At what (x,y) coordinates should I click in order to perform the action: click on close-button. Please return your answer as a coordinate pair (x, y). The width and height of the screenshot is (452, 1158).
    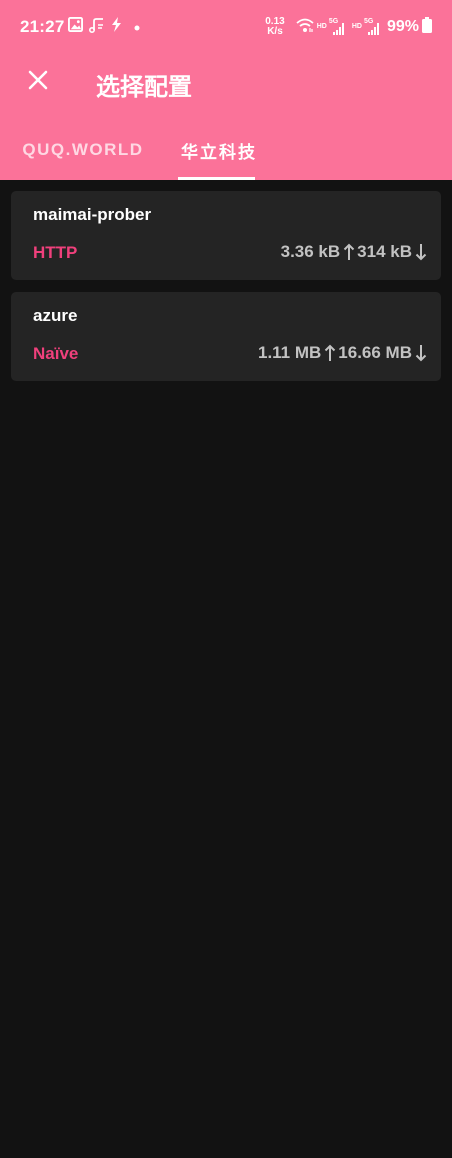
    Looking at the image, I should click on (38, 82).